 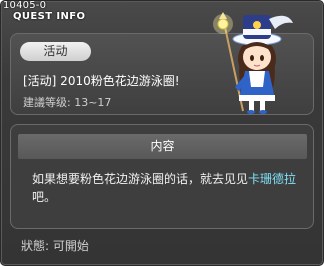 I want to click on description-text: 如果想要粉色花边游泳圈的话，就去见见, so click(x=140, y=179).